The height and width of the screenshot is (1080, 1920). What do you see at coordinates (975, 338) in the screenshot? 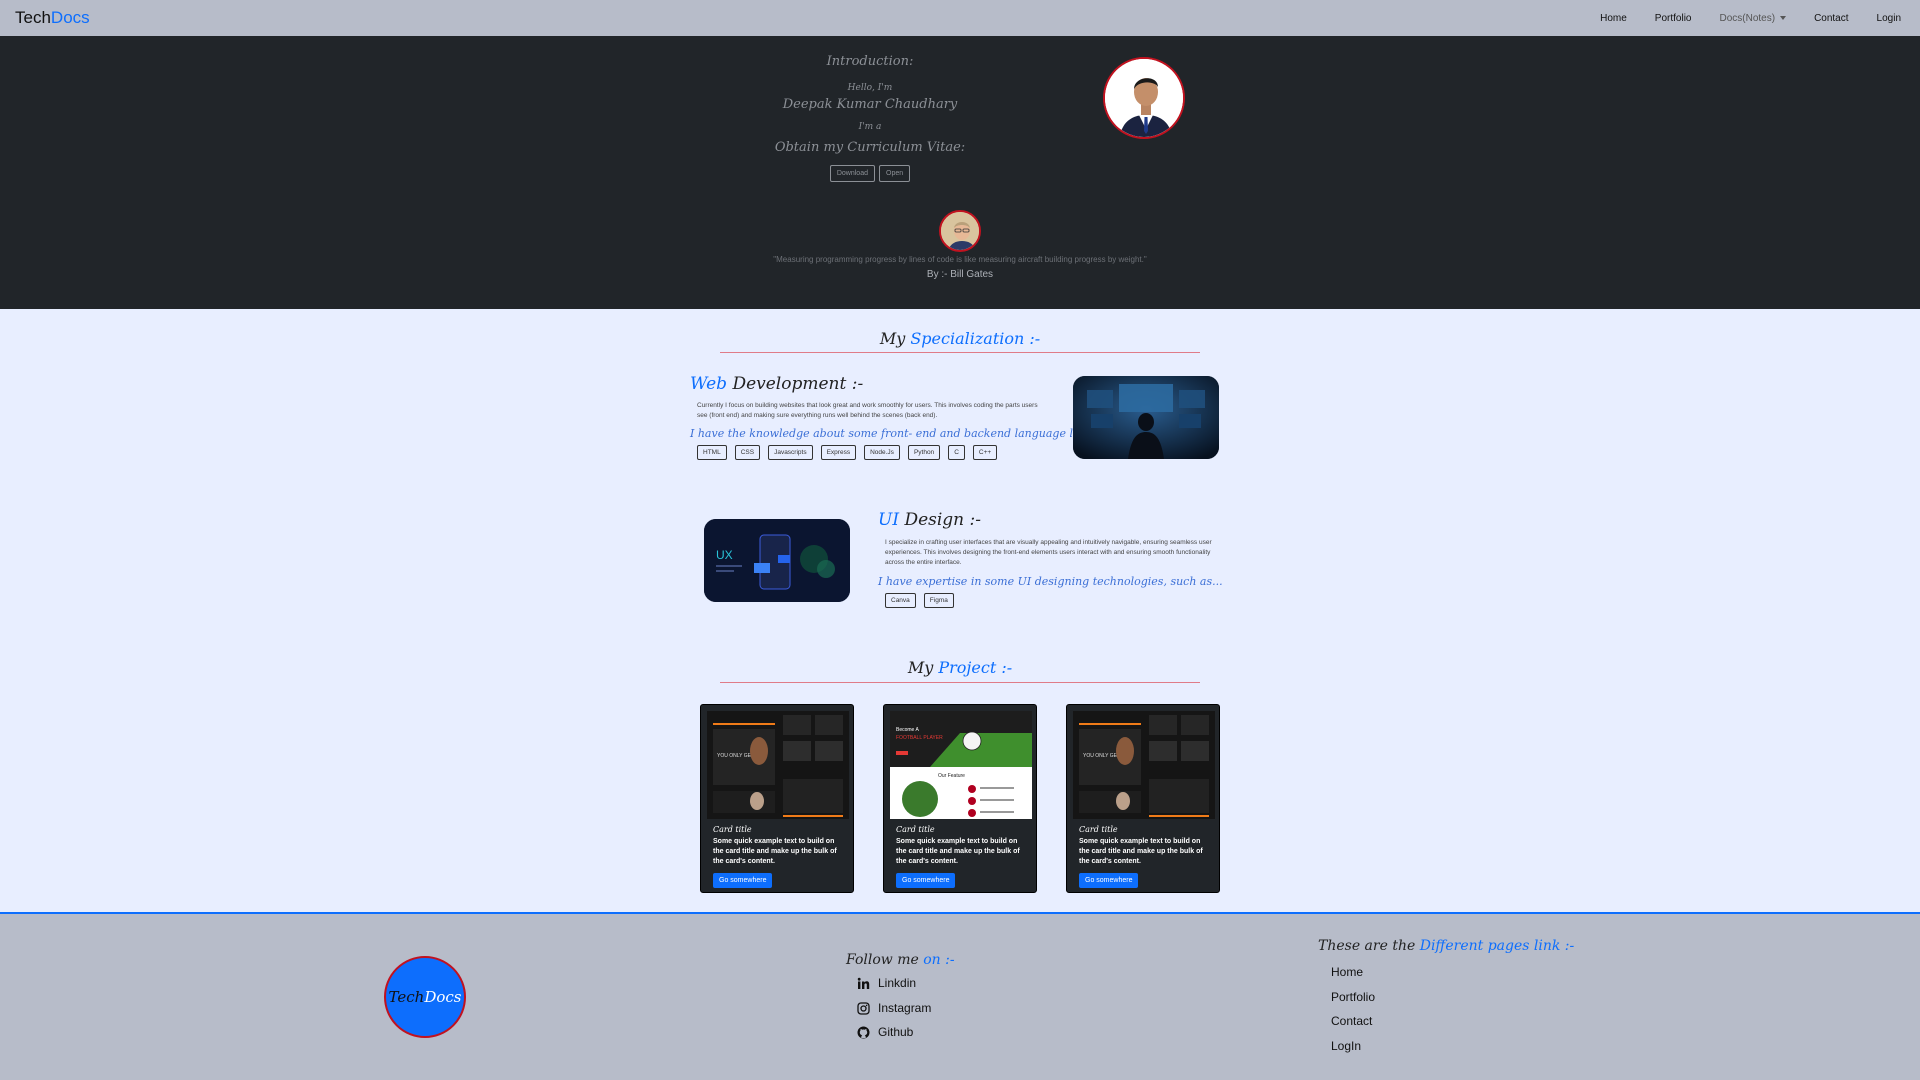
I see `specialization-heading-part2: Specialization :-` at bounding box center [975, 338].